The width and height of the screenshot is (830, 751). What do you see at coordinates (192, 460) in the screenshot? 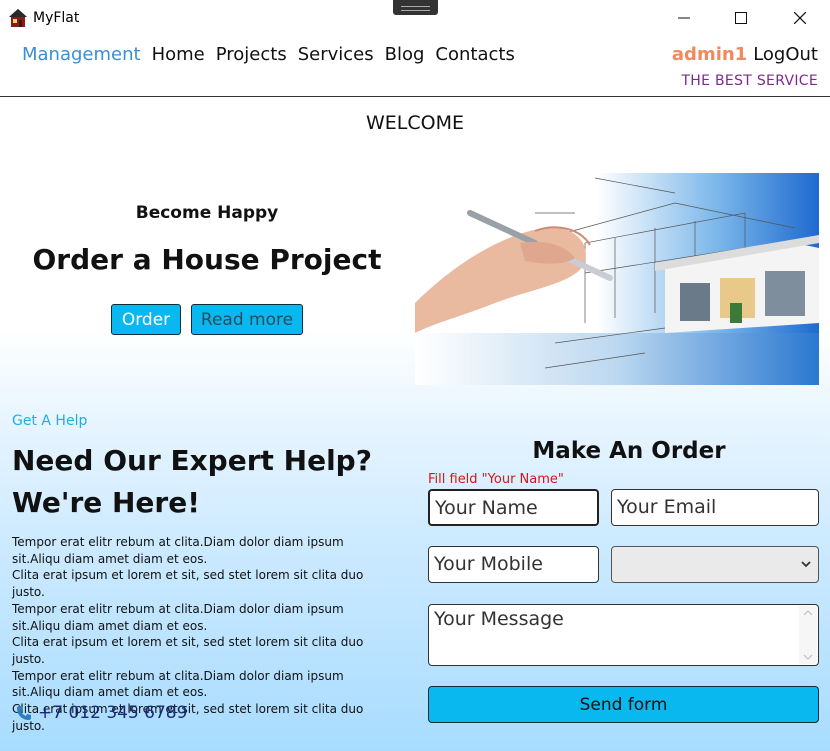
I see `help-title-line-1: Need Our Expert Help?` at bounding box center [192, 460].